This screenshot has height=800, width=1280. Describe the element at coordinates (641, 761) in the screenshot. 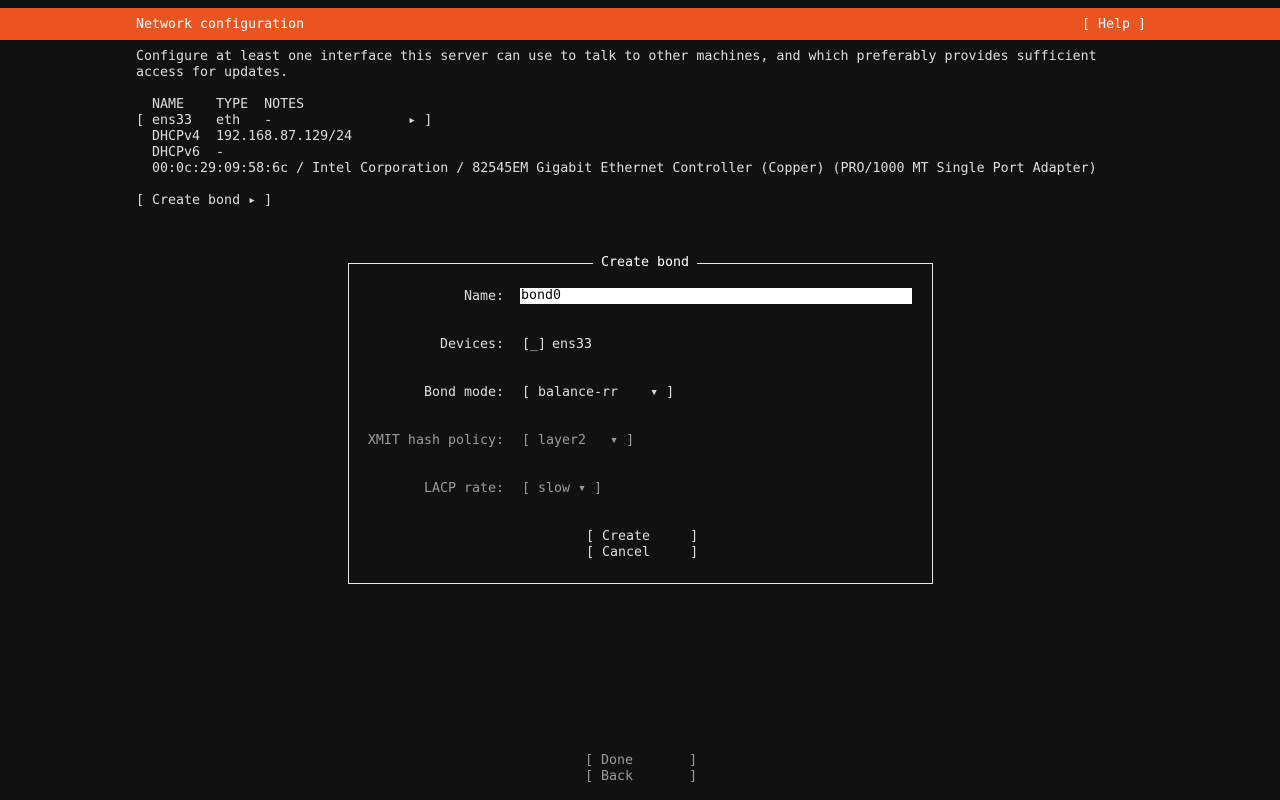

I see `done-button: [ Done ]` at that location.